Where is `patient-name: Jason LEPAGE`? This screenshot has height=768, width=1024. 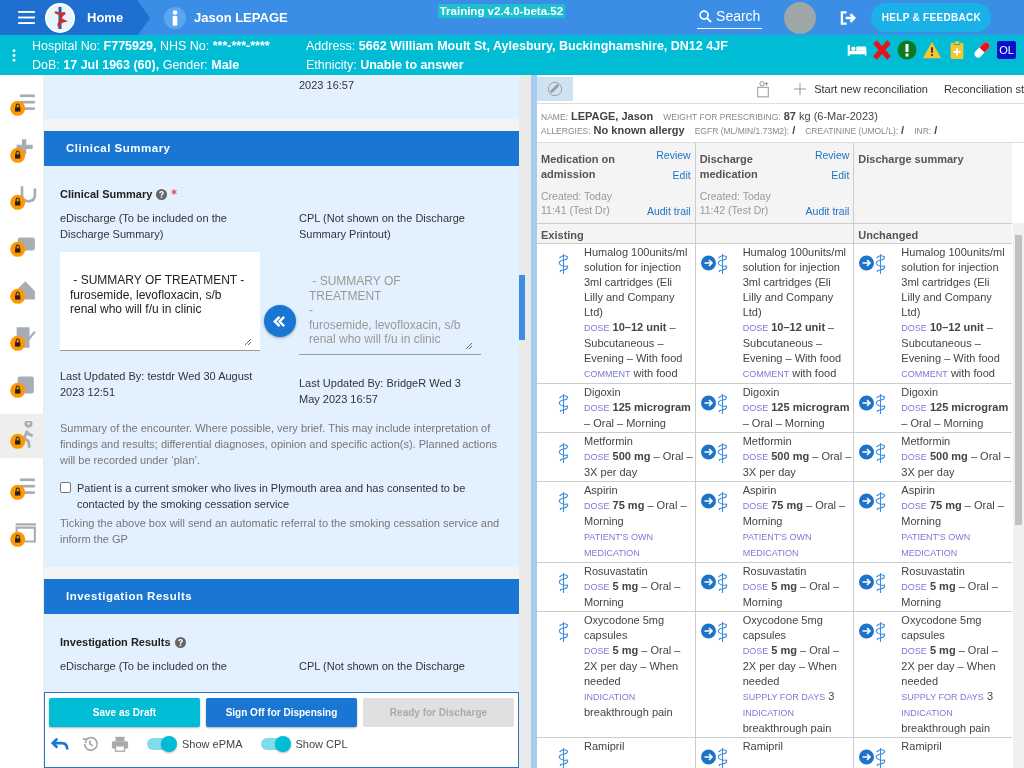 patient-name: Jason LEPAGE is located at coordinates (241, 17).